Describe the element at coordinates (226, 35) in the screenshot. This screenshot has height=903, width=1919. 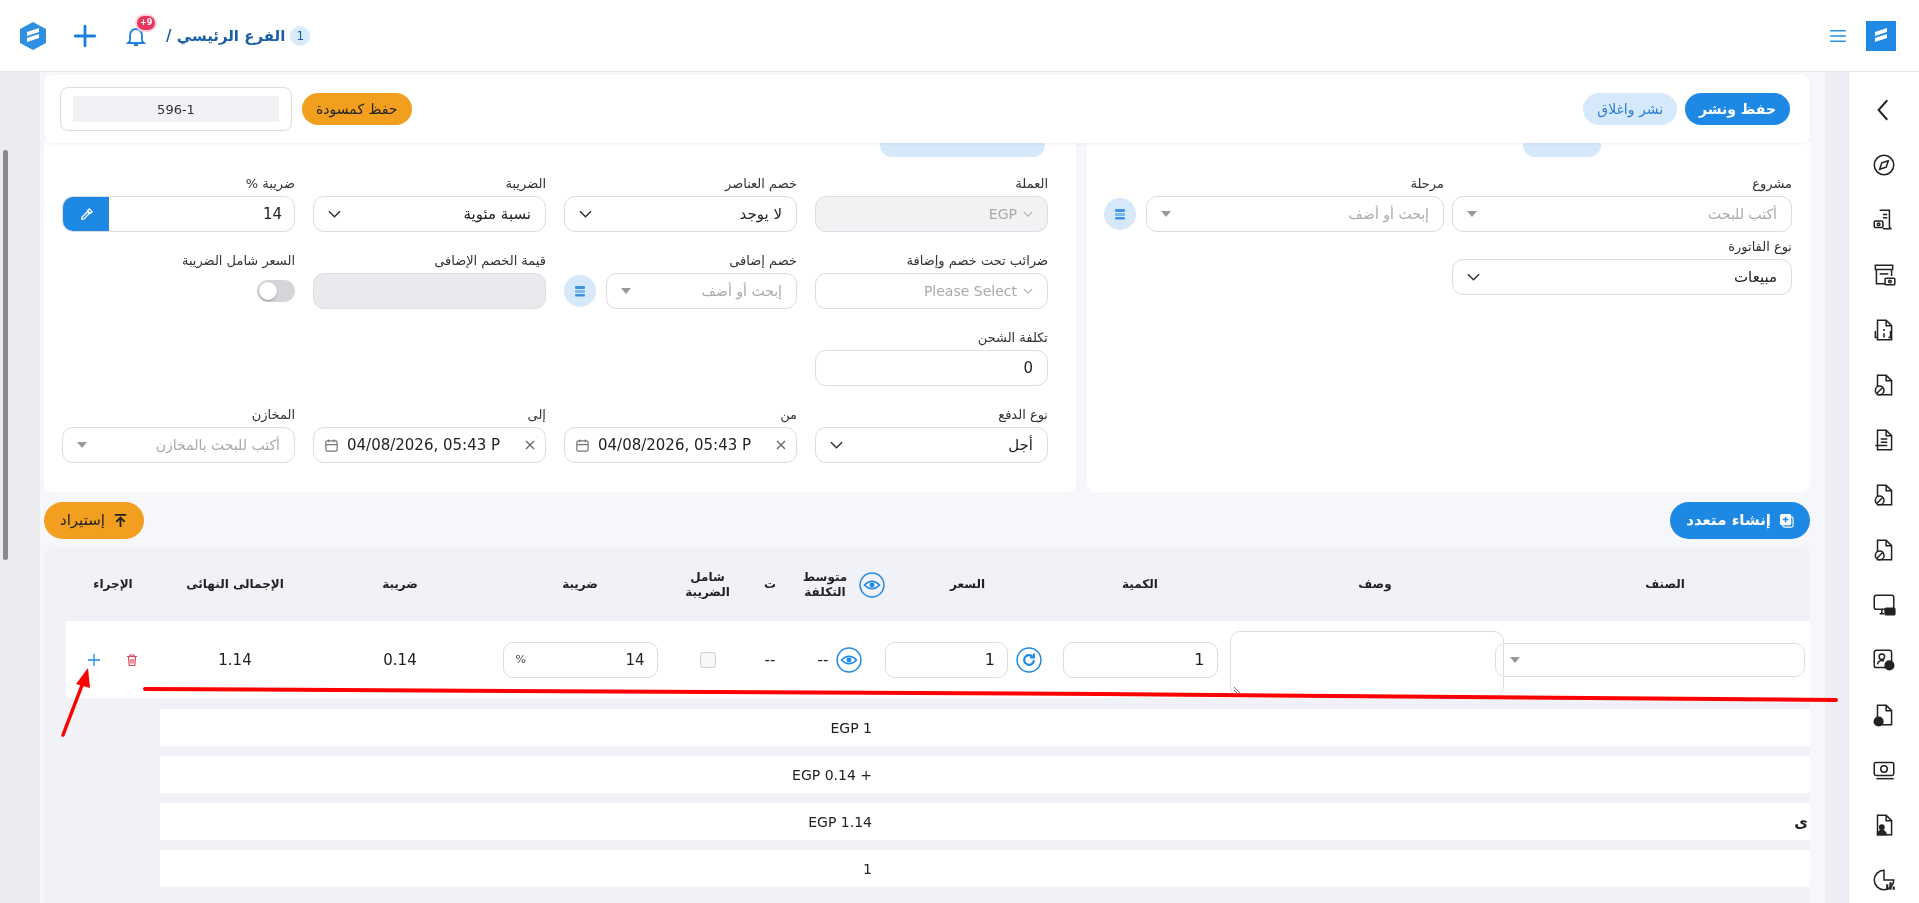
I see `branch-name: الفرع الرئيسي /` at that location.